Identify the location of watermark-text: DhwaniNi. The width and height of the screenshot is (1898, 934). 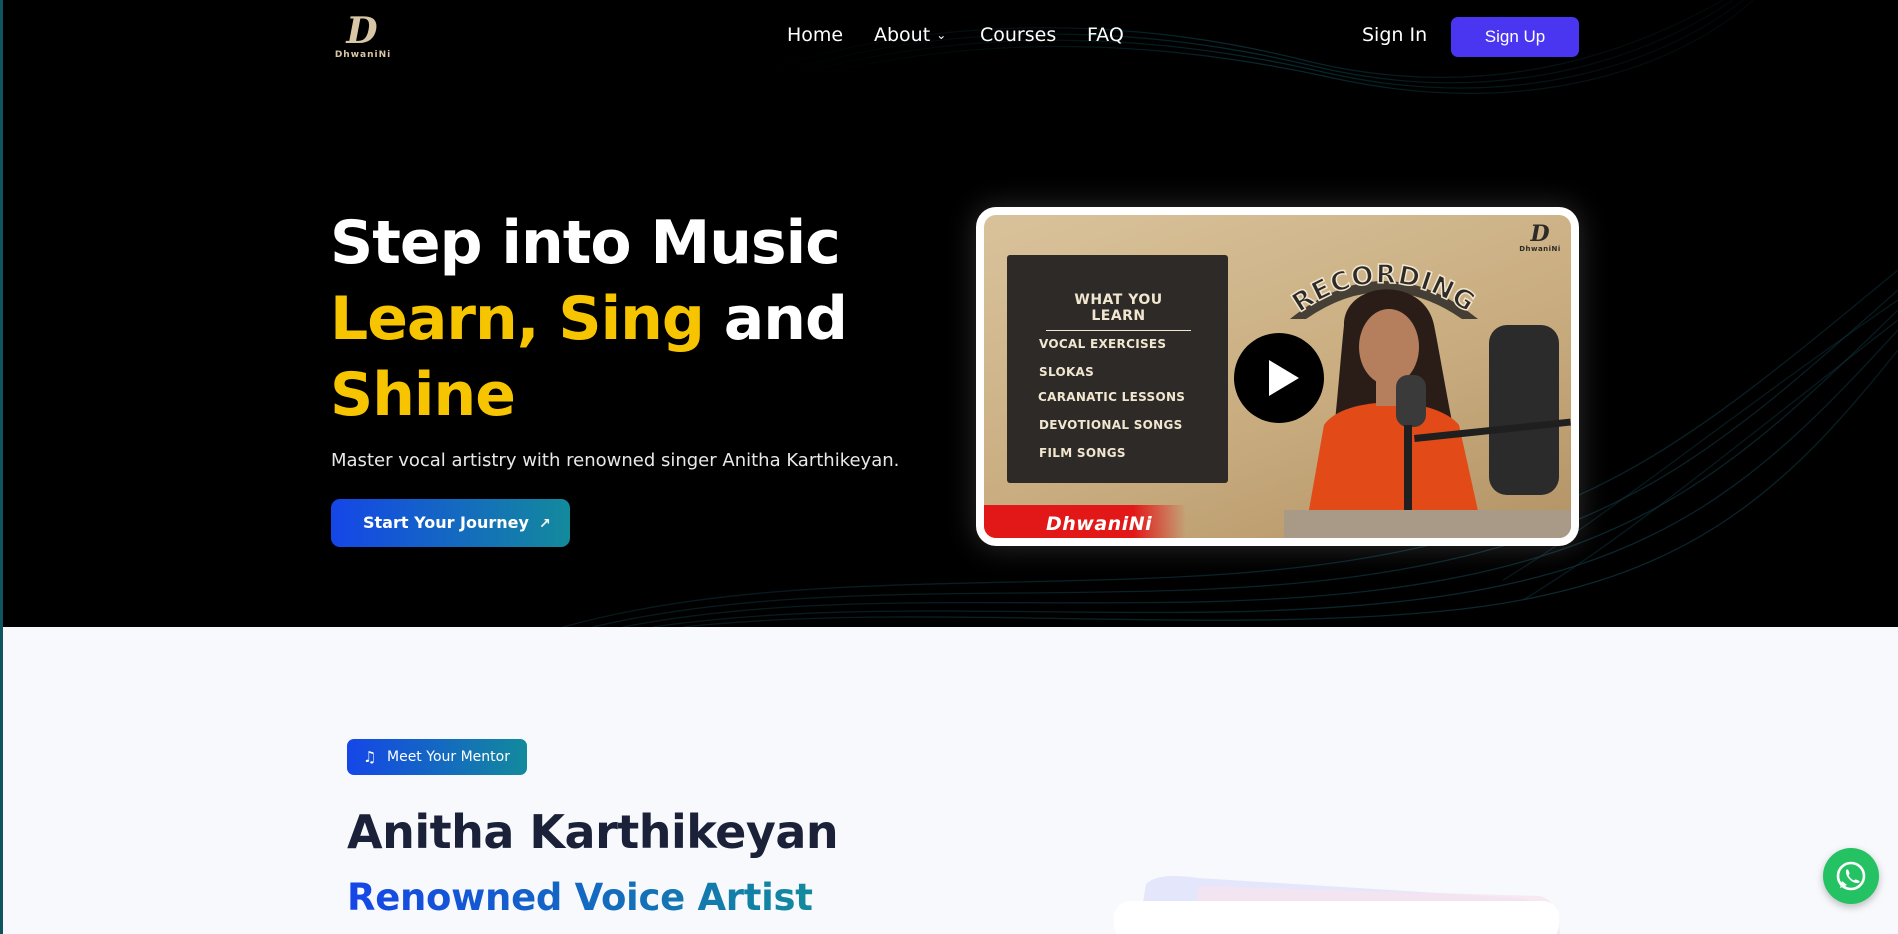
(1540, 249).